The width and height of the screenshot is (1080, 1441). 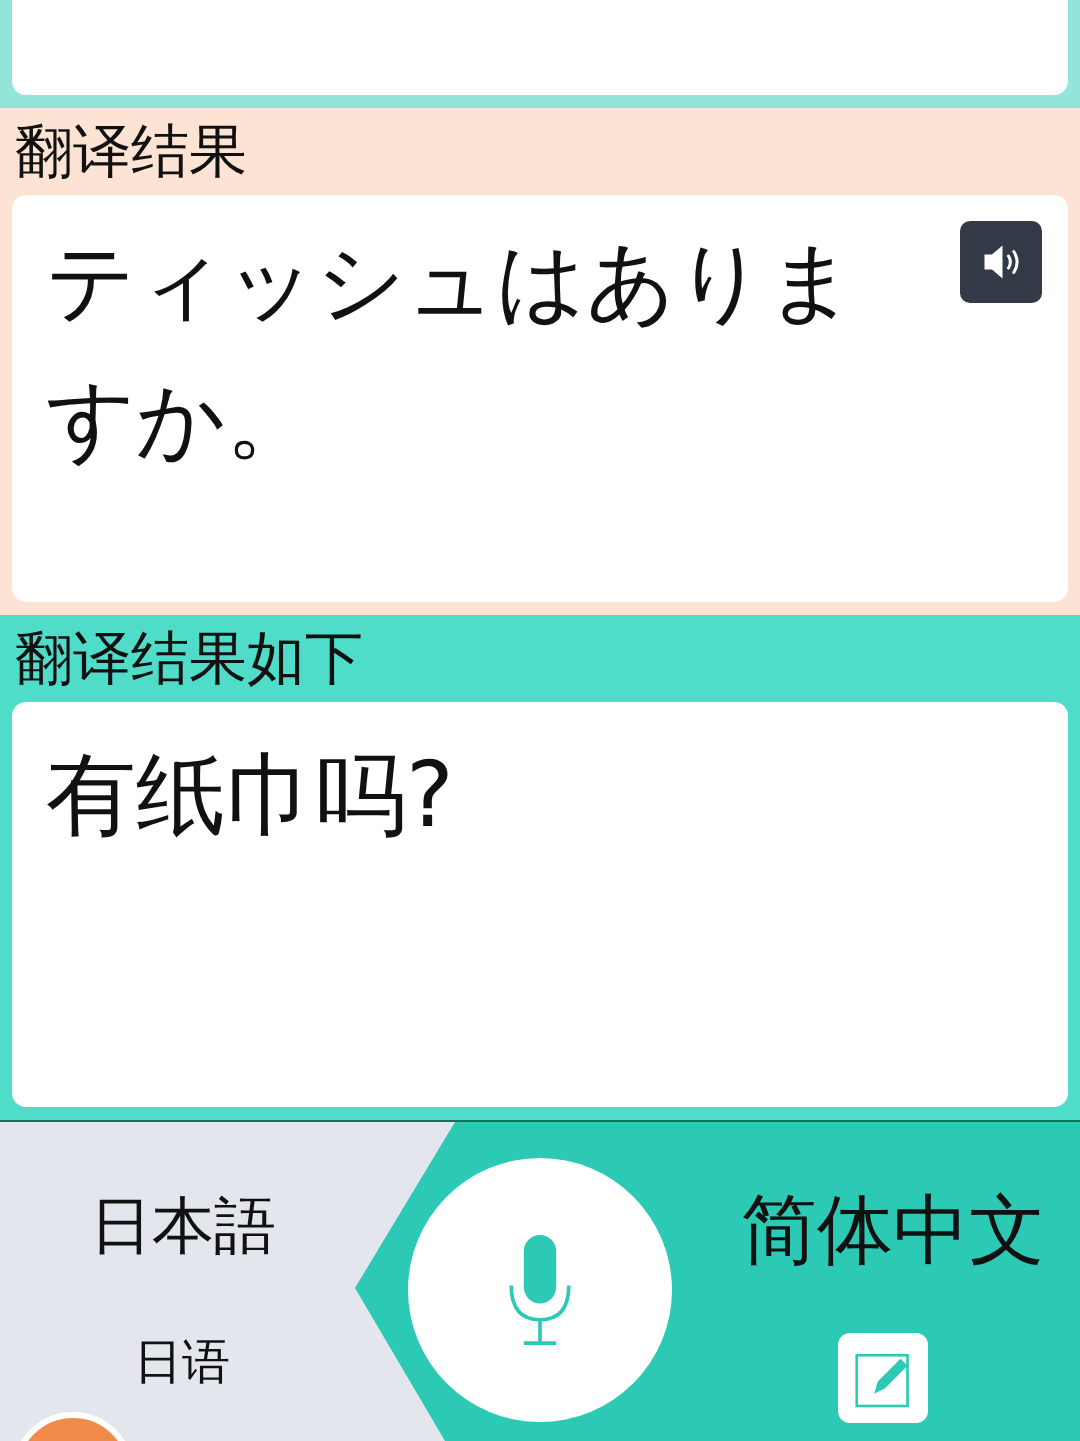 What do you see at coordinates (451, 351) in the screenshot?
I see `translated-text: ティッシュはありますか。` at bounding box center [451, 351].